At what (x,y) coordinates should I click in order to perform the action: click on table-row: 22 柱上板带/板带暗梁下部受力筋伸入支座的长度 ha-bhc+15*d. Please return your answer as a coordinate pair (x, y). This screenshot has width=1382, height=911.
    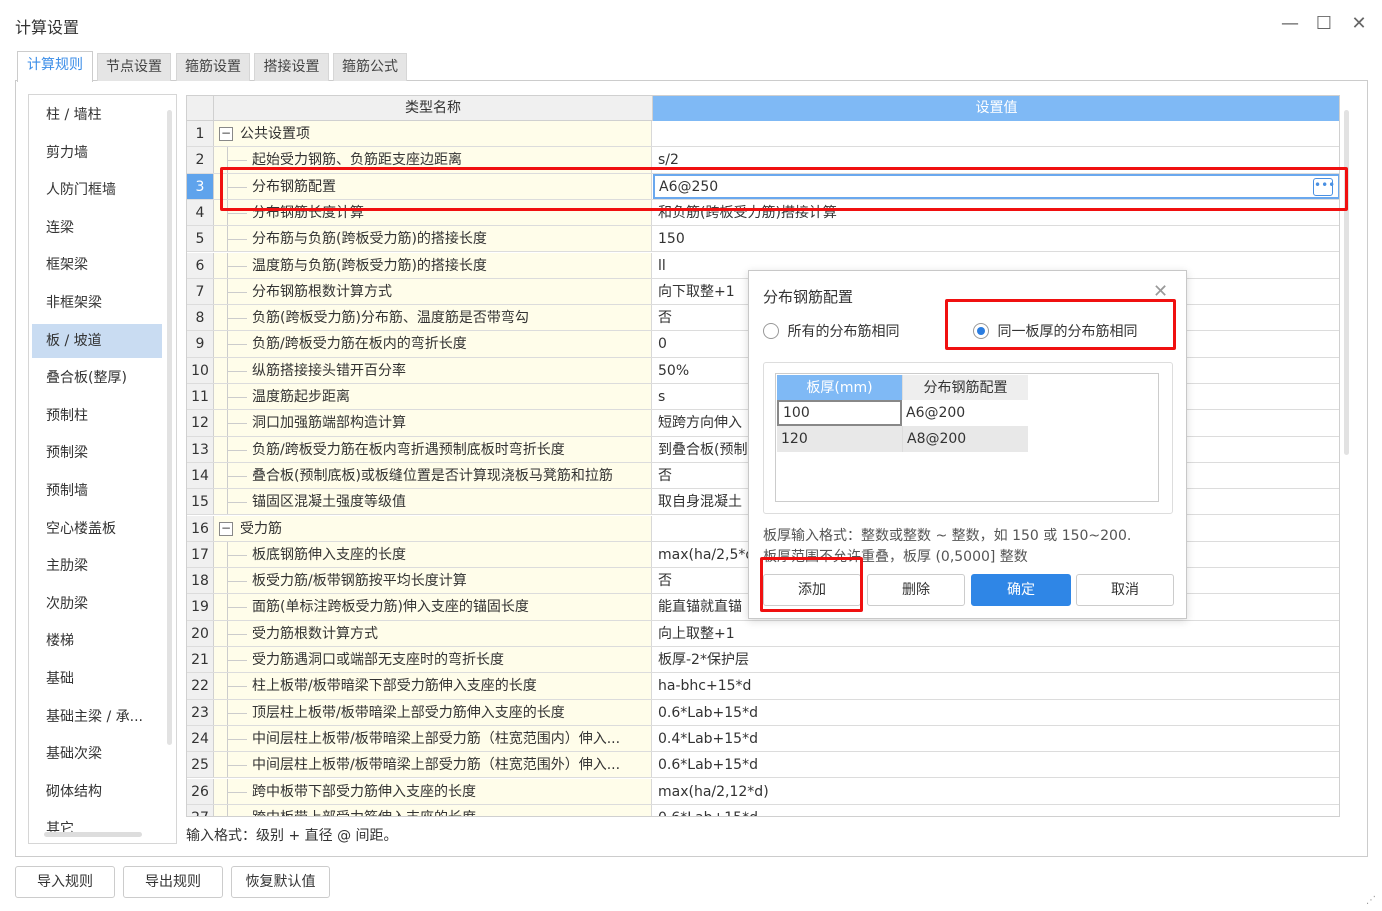
    Looking at the image, I should click on (763, 686).